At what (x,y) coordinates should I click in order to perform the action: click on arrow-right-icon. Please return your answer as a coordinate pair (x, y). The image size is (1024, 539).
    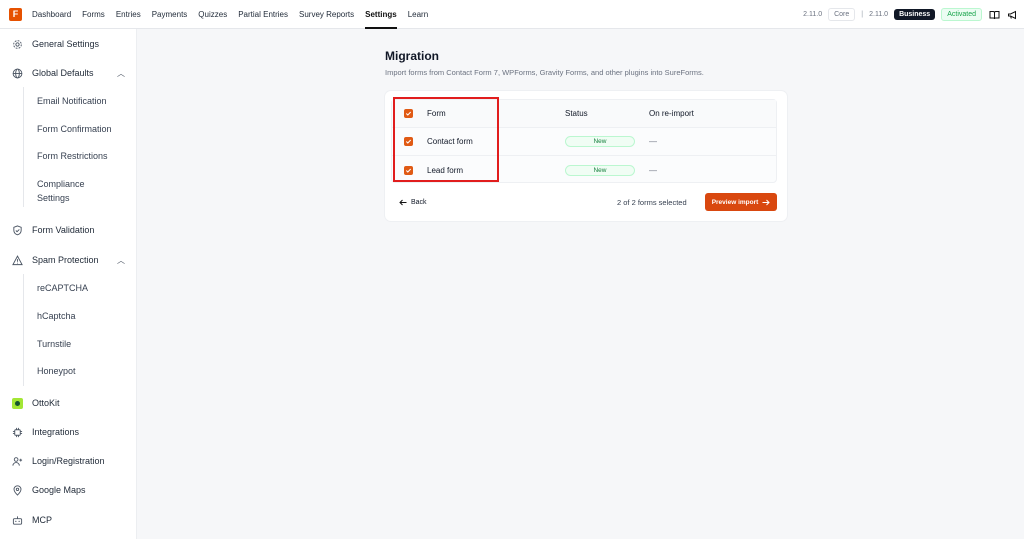
    Looking at the image, I should click on (766, 202).